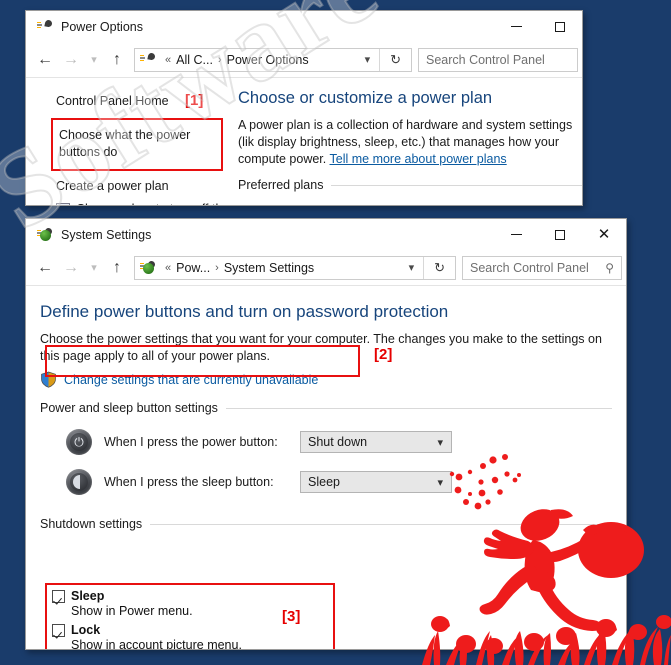 Image resolution: width=671 pixels, height=665 pixels. I want to click on window1-titlebar: Power Options, so click(304, 26).